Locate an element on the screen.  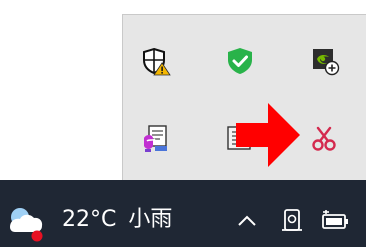
rain-cloud-icon is located at coordinates (28, 224).